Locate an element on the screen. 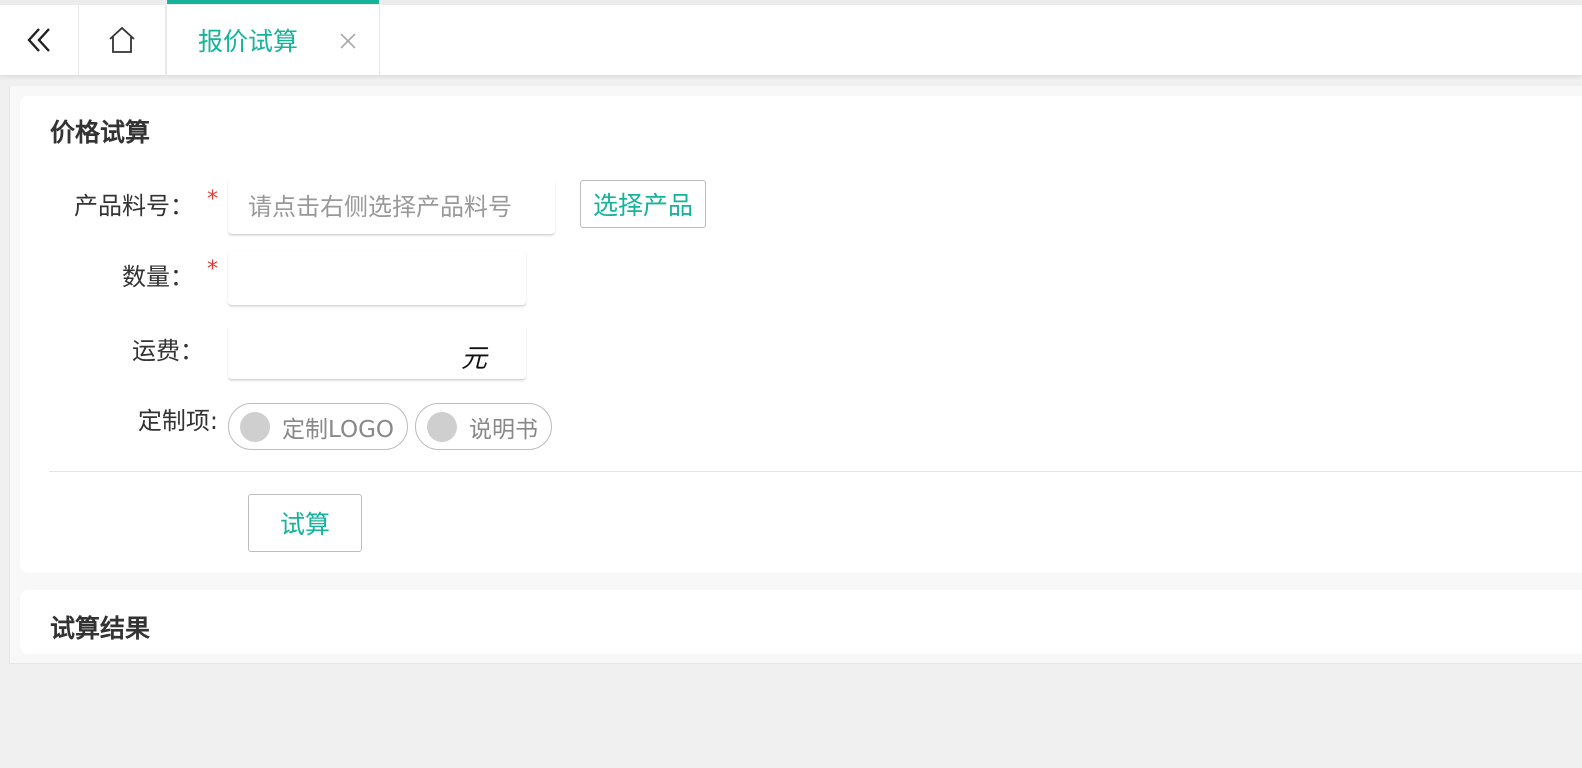 This screenshot has width=1582, height=768. product-no-label: 产品料号： is located at coordinates (134, 206).